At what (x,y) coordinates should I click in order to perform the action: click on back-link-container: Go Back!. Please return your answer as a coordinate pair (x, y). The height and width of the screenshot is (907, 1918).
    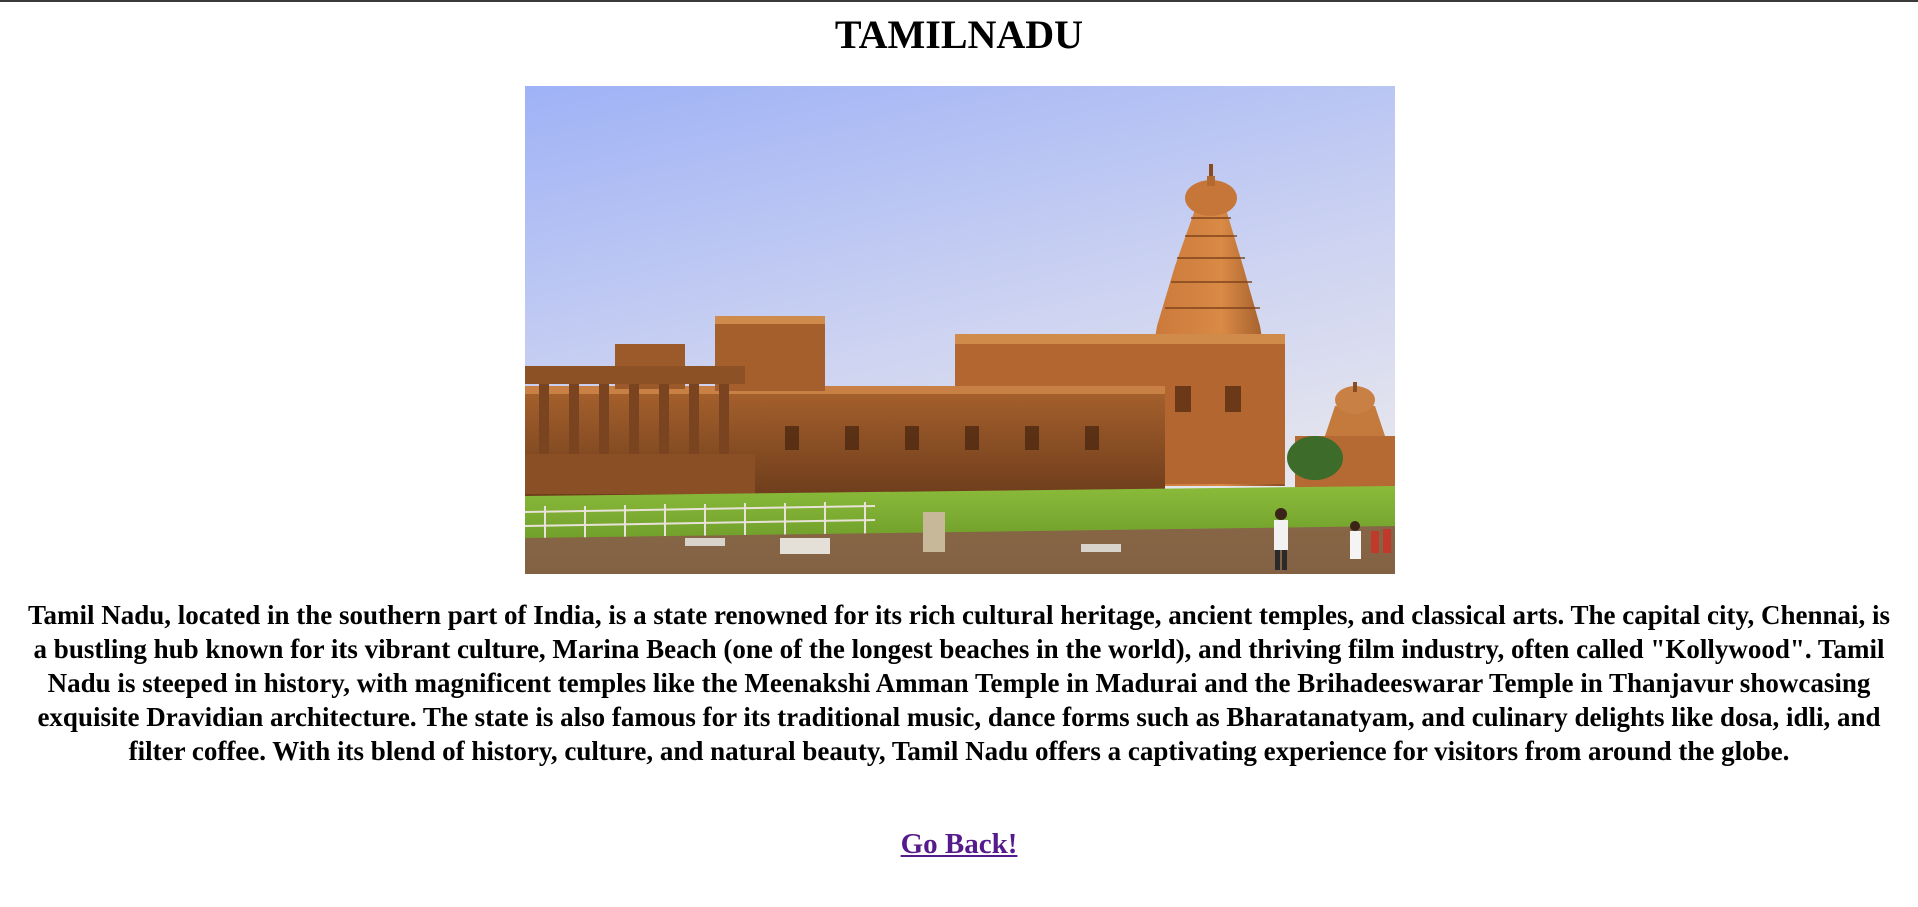
    Looking at the image, I should click on (959, 844).